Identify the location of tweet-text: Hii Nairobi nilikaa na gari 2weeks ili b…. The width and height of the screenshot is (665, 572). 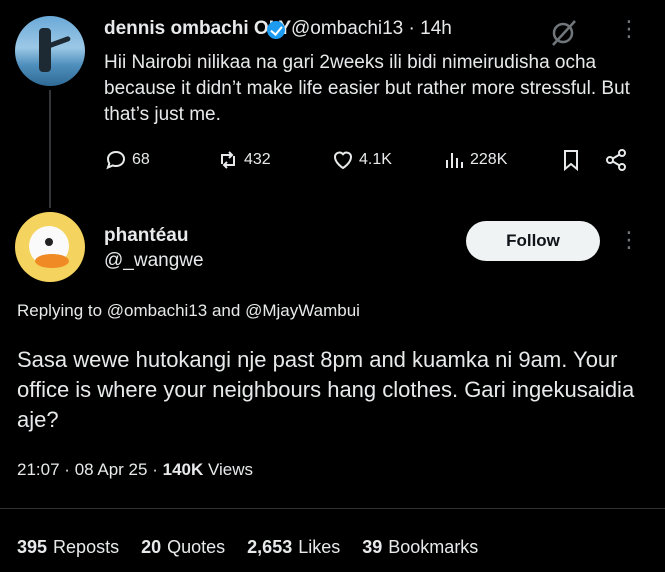
(367, 88).